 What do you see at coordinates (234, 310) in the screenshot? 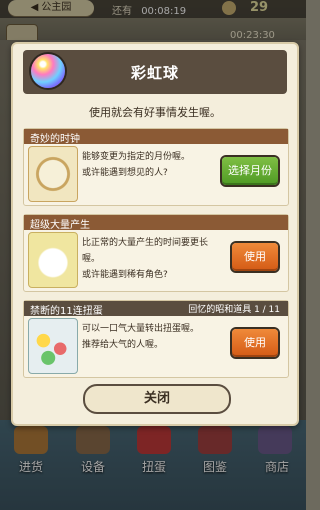
I see `card-progress: 回忆的昭和道具 1 / 11` at bounding box center [234, 310].